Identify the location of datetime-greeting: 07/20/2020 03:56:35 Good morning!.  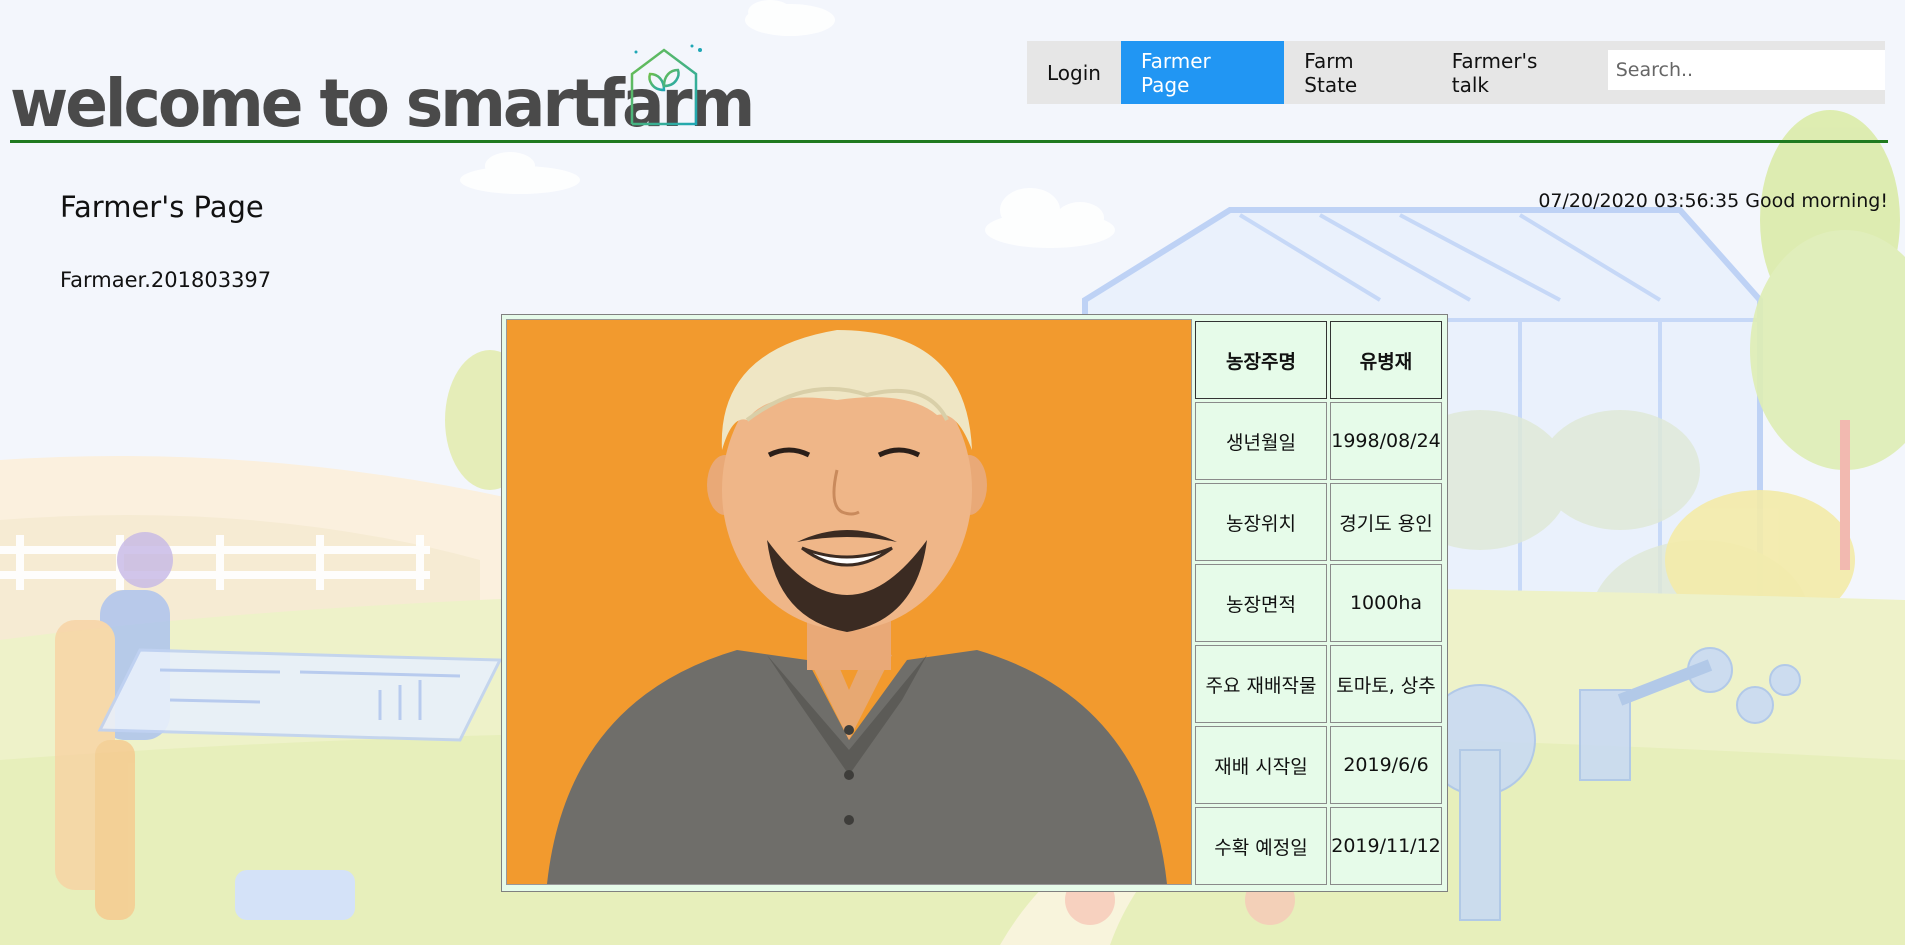
(1713, 201).